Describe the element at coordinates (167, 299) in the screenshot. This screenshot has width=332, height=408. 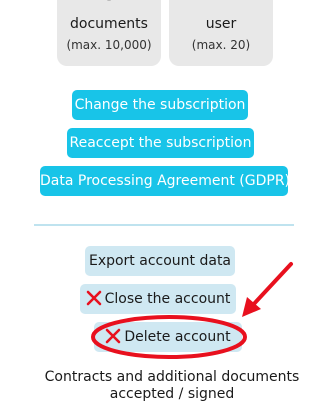
I see `close-account-label: Close the account` at that location.